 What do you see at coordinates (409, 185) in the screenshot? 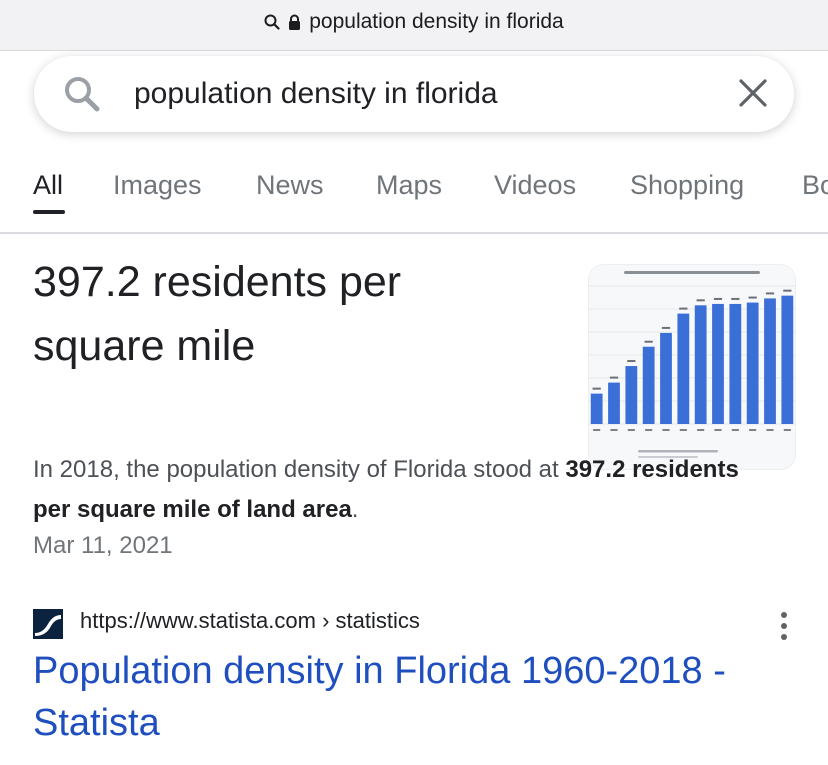
I see `tab-maps: Maps` at bounding box center [409, 185].